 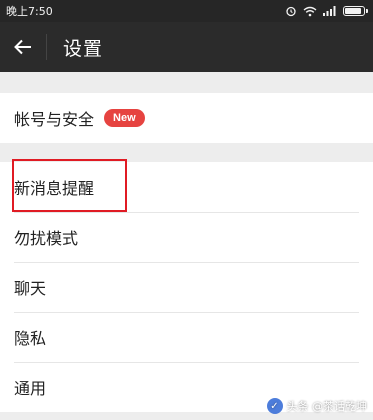 I want to click on back-arrow-icon, so click(x=22, y=47).